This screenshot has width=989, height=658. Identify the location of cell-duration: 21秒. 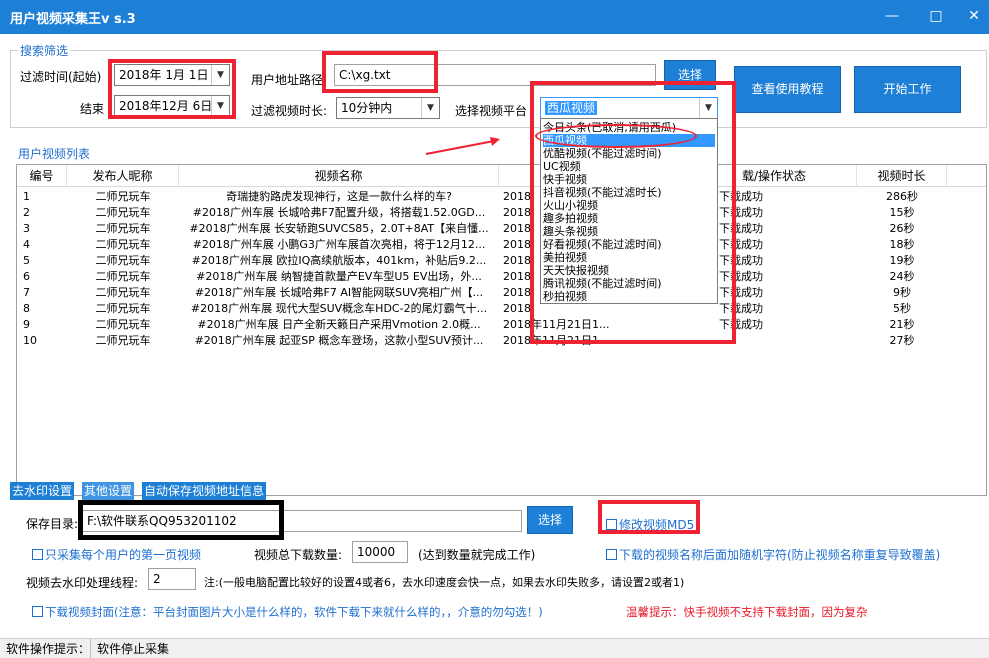
(902, 324).